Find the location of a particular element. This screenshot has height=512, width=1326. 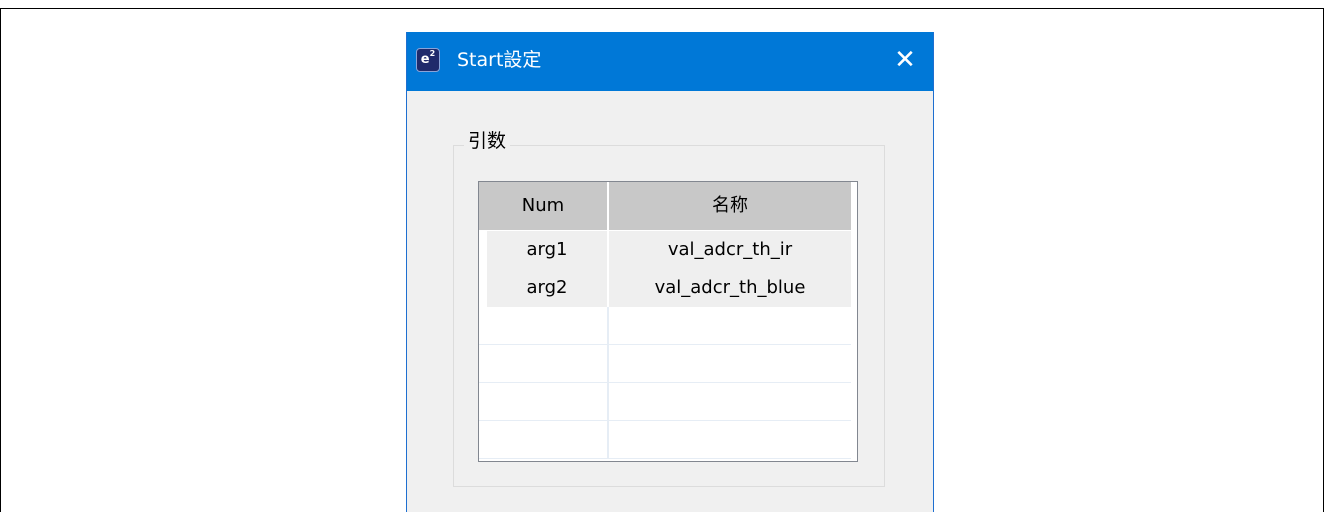

table-cell-name: val_adcr_th_blue is located at coordinates (730, 288).